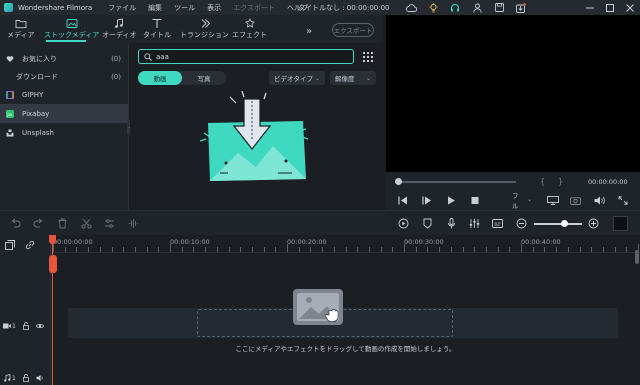 The width and height of the screenshot is (640, 385). I want to click on menu-bar: ファイル 編集 ツール 表示 エクスポート ヘルプ, so click(208, 8).